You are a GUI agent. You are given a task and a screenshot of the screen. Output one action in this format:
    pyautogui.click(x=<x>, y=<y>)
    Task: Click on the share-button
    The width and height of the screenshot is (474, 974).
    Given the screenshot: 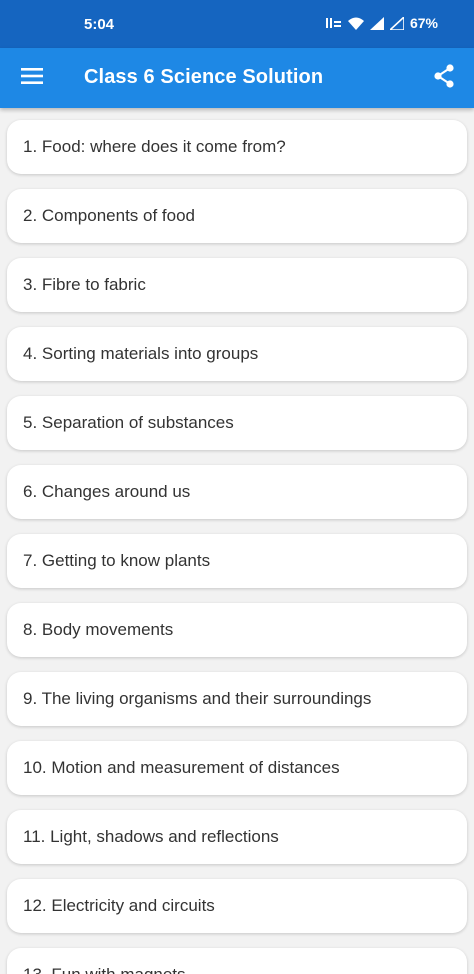 What is the action you would take?
    pyautogui.click(x=444, y=78)
    